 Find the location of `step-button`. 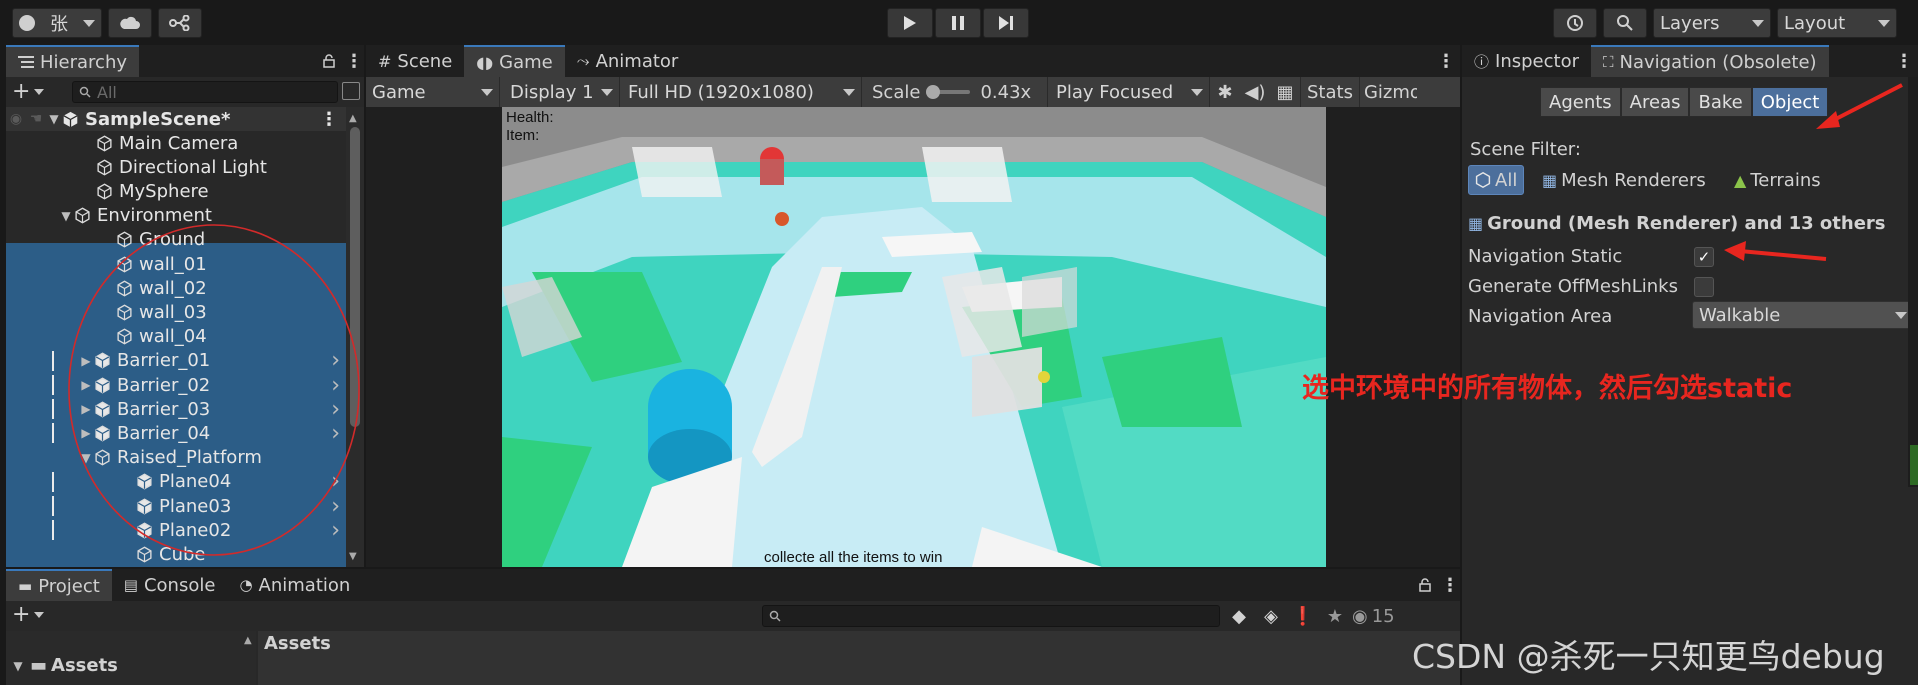

step-button is located at coordinates (1006, 23).